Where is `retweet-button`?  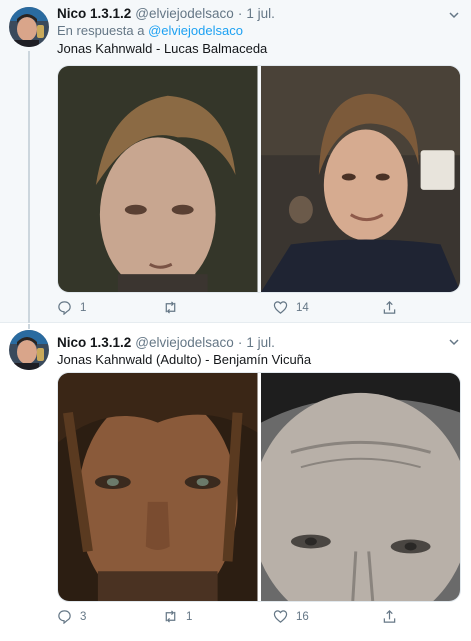 retweet-button is located at coordinates (174, 307).